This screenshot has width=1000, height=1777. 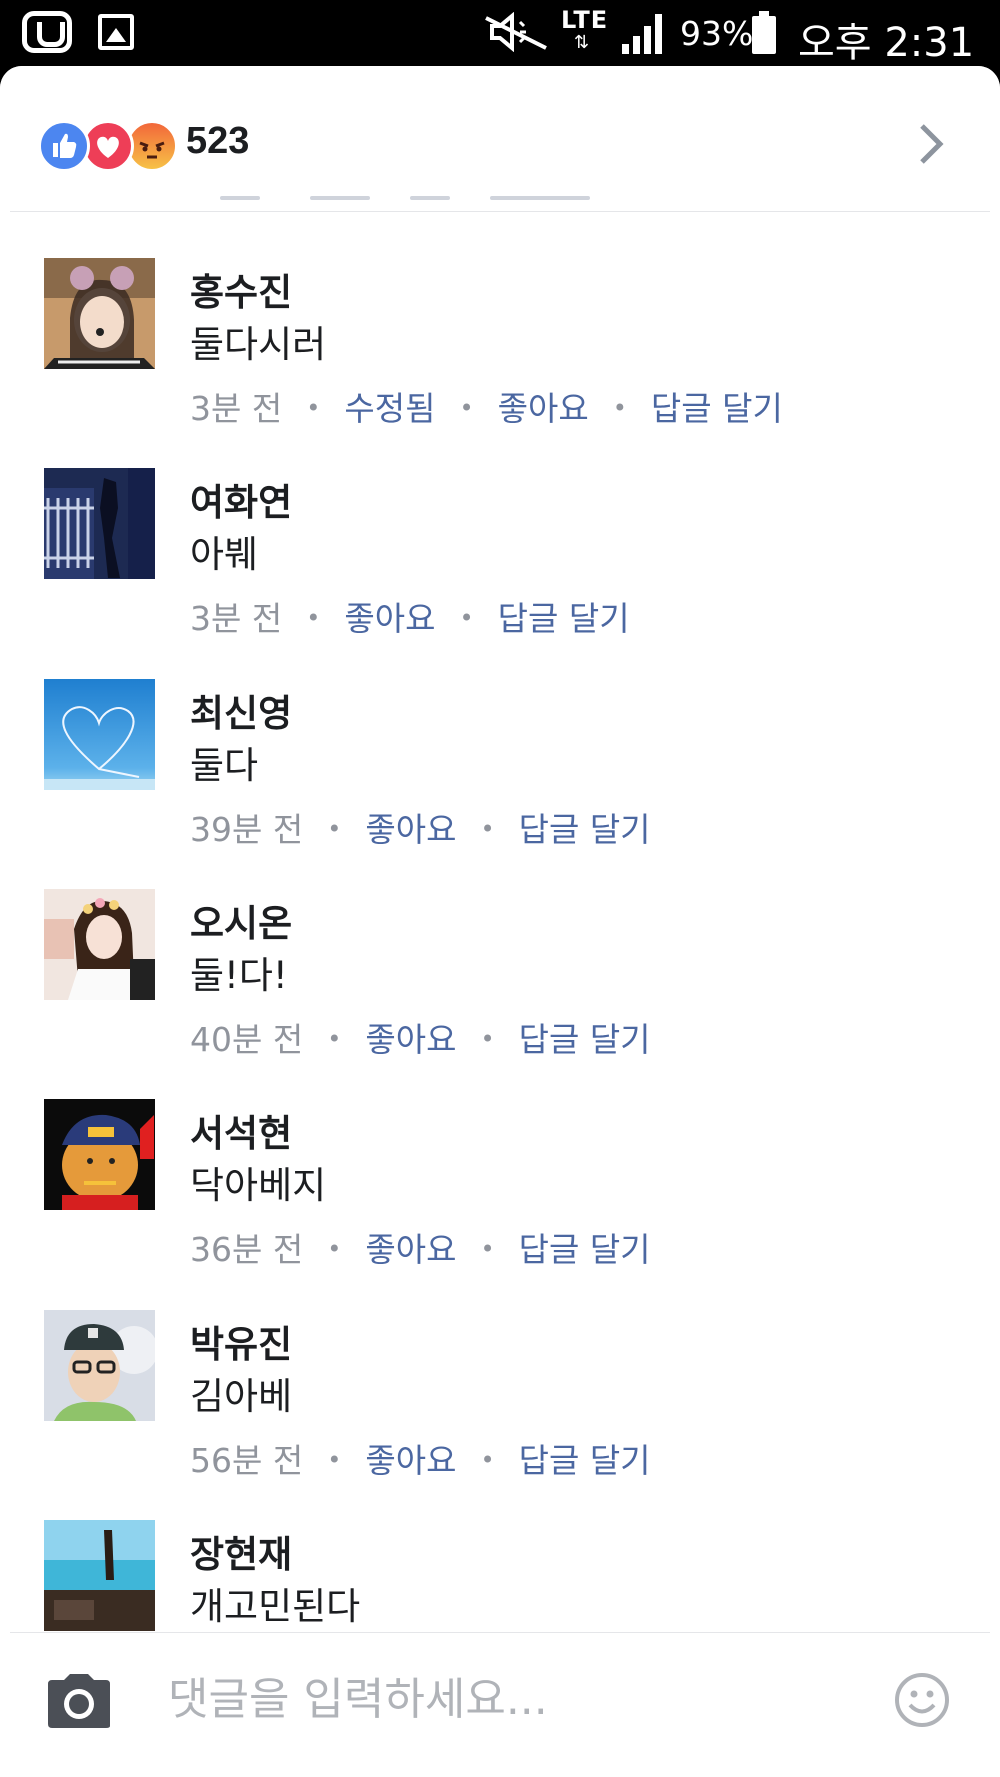 What do you see at coordinates (241, 499) in the screenshot?
I see `commenter-name: 여화연` at bounding box center [241, 499].